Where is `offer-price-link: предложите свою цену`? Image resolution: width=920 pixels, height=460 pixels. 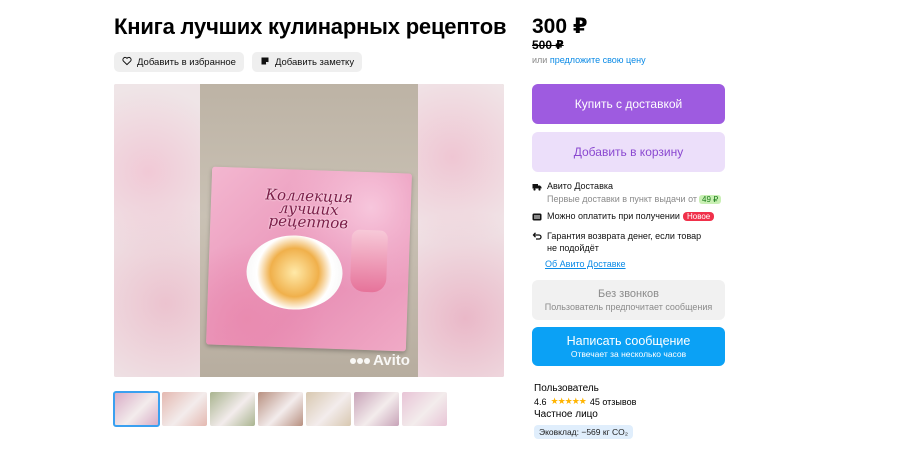
offer-price-link: предложите свою цену is located at coordinates (598, 60).